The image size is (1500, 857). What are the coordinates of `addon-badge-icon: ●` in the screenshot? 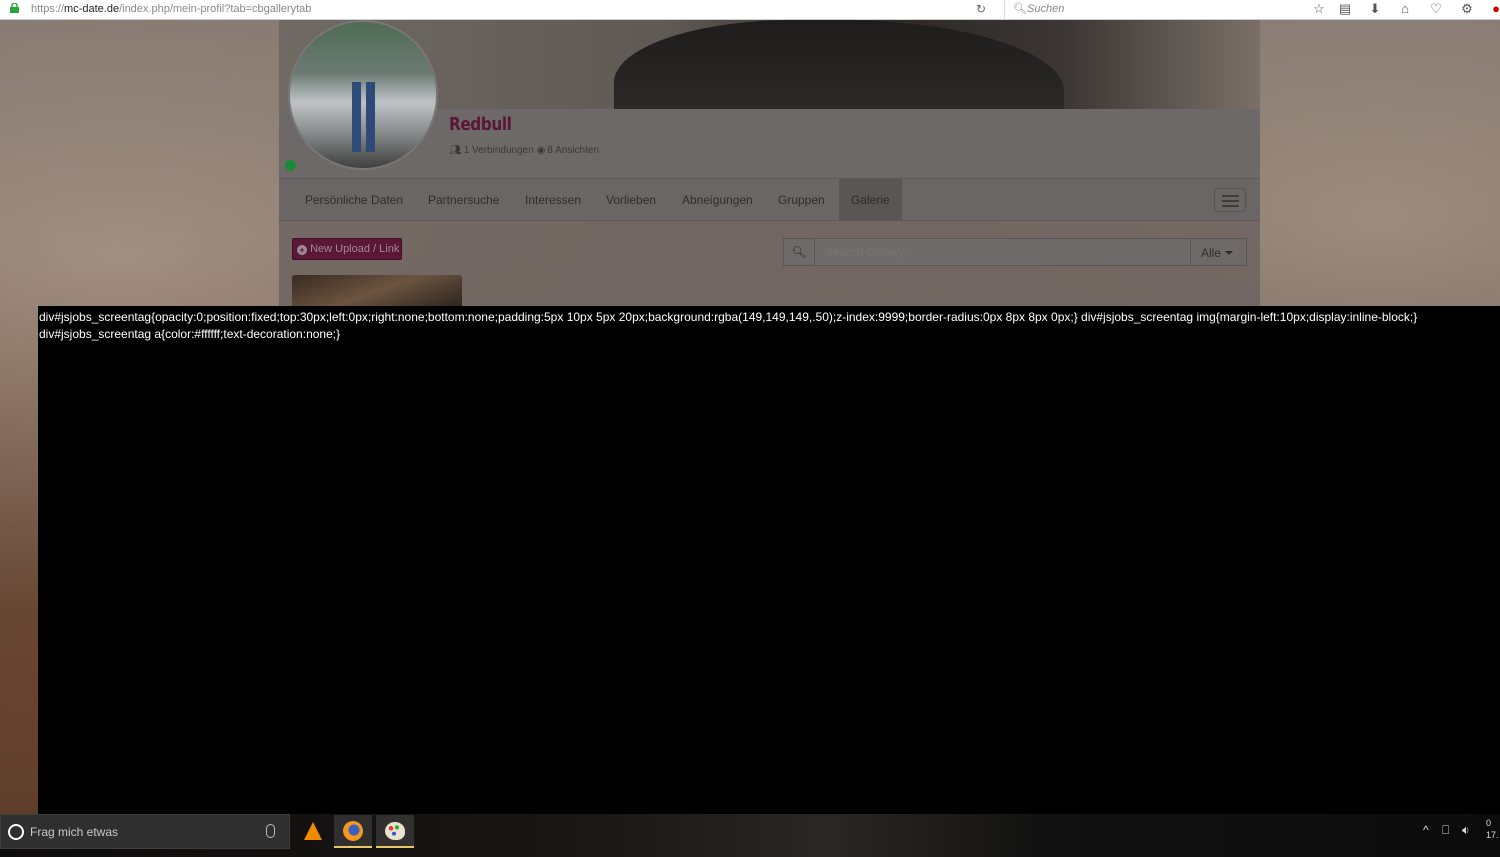 It's located at (1494, 9).